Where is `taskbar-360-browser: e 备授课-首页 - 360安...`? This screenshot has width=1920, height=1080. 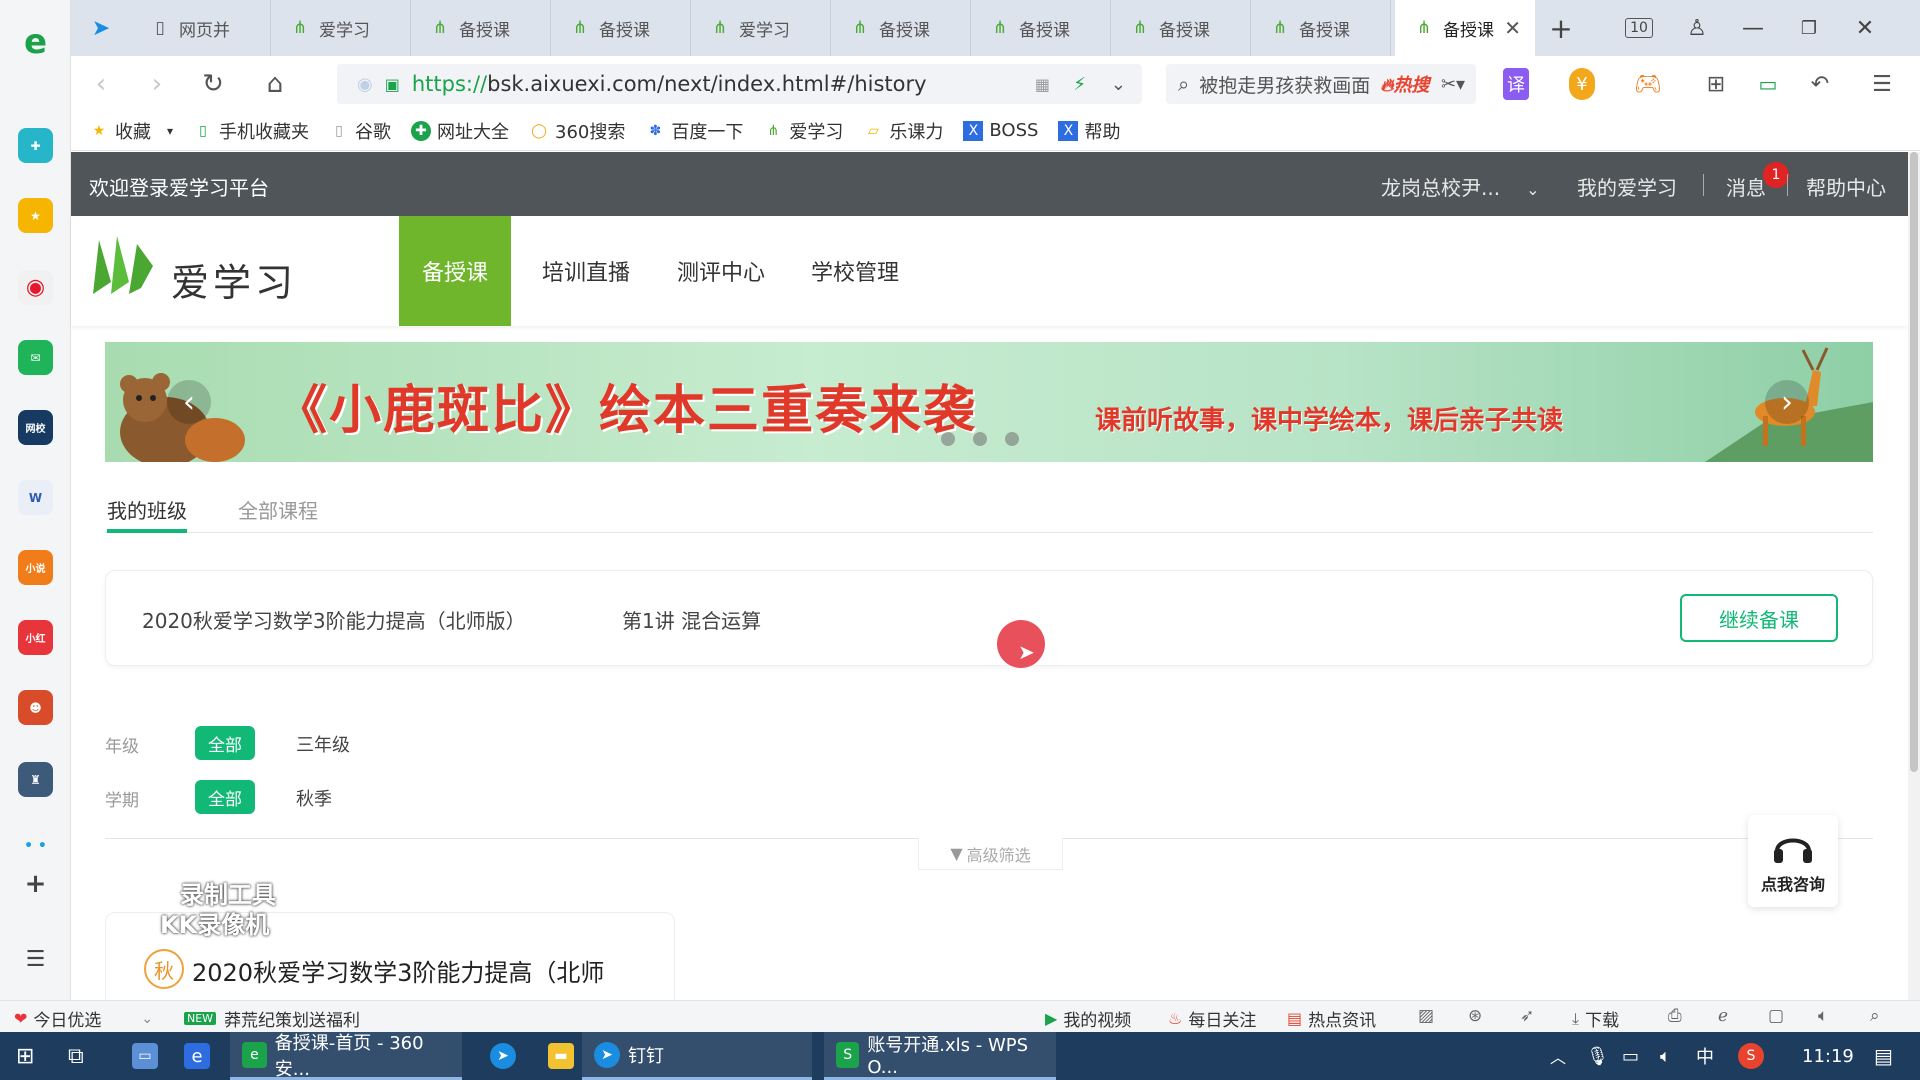 taskbar-360-browser: e 备授课-首页 - 360安... is located at coordinates (346, 1056).